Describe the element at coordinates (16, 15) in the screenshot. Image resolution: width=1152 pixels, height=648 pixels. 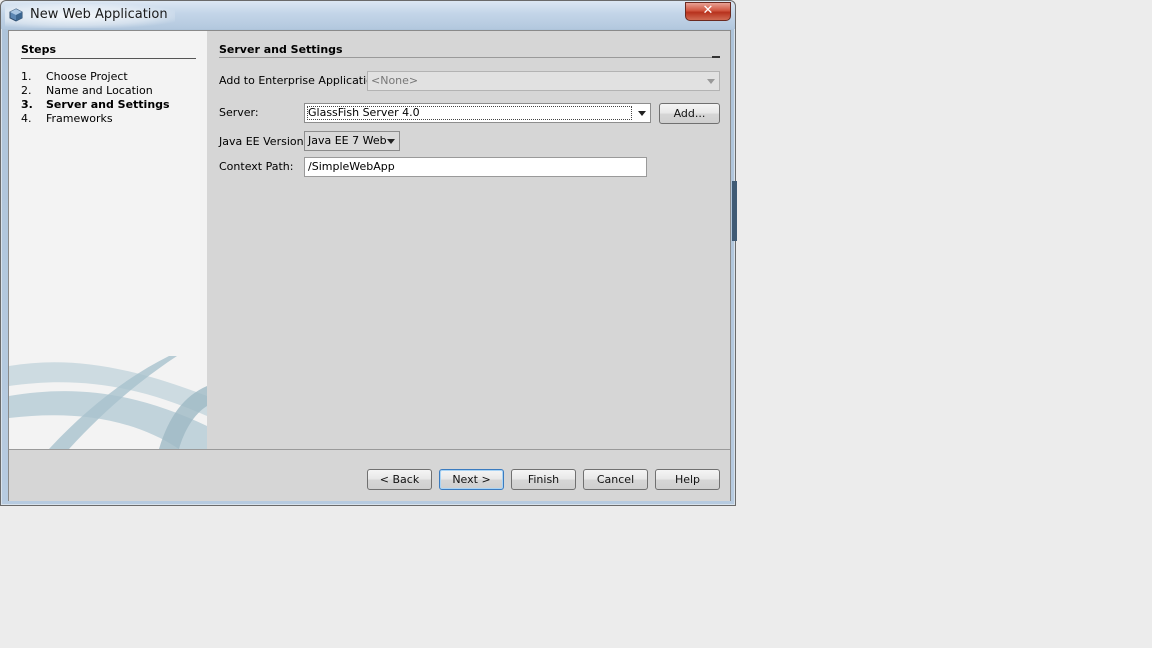
I see `app-cube-icon` at that location.